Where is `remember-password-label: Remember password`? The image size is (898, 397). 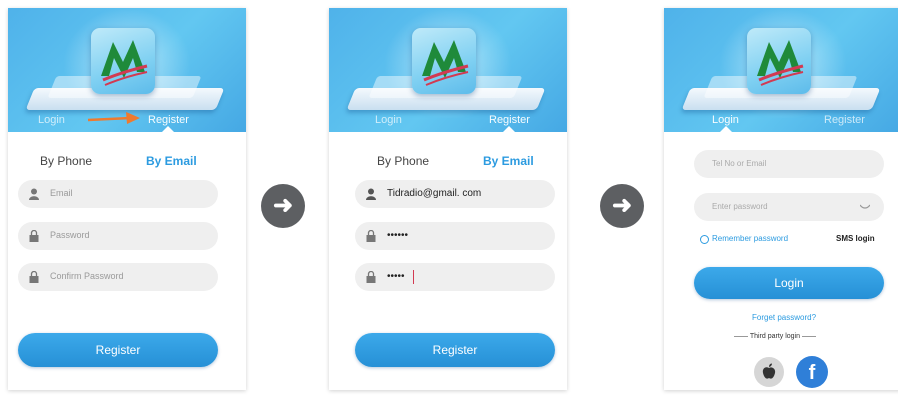
remember-password-label: Remember password is located at coordinates (750, 238).